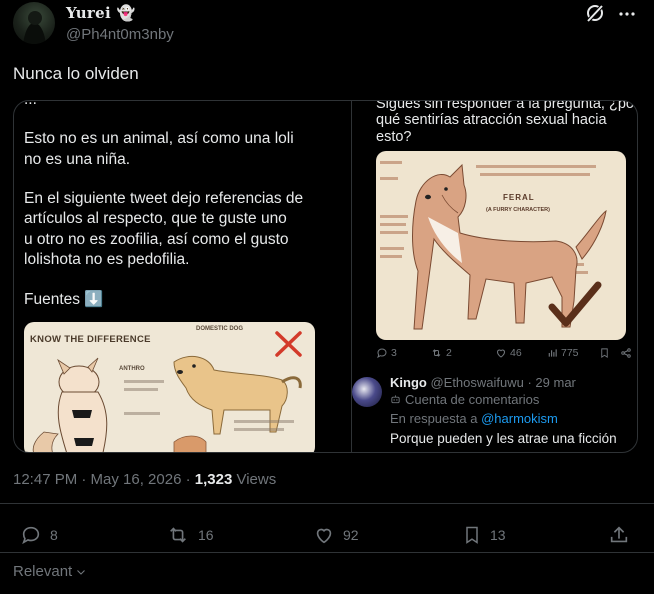 The width and height of the screenshot is (654, 594). I want to click on left-para2-line2: artículos al respecto, que te guste uno, so click(155, 218).